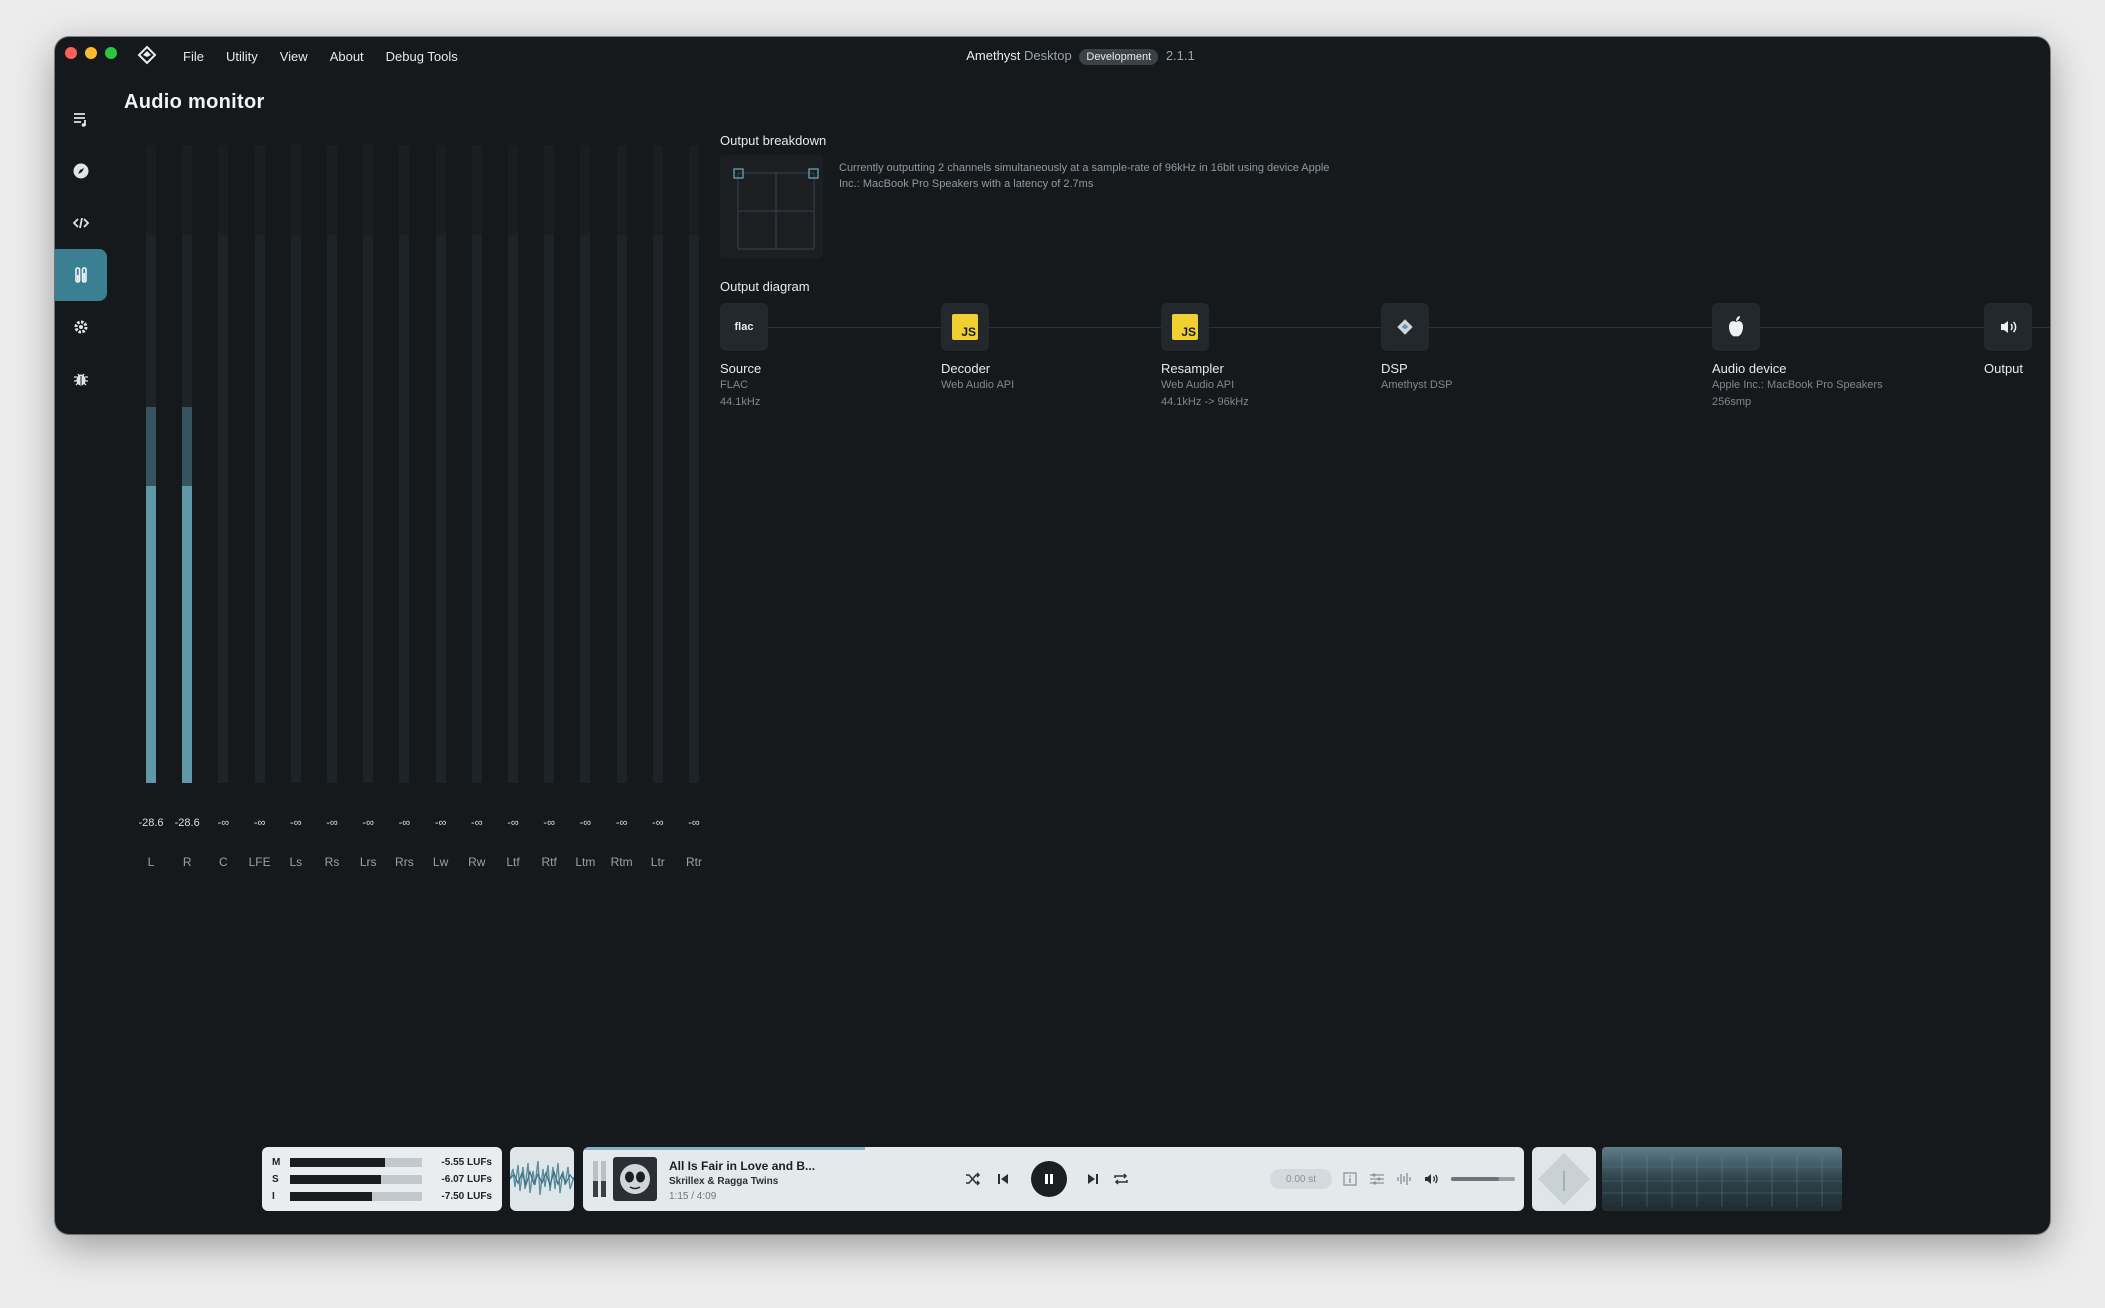  Describe the element at coordinates (1431, 1179) in the screenshot. I see `mute-button` at that location.